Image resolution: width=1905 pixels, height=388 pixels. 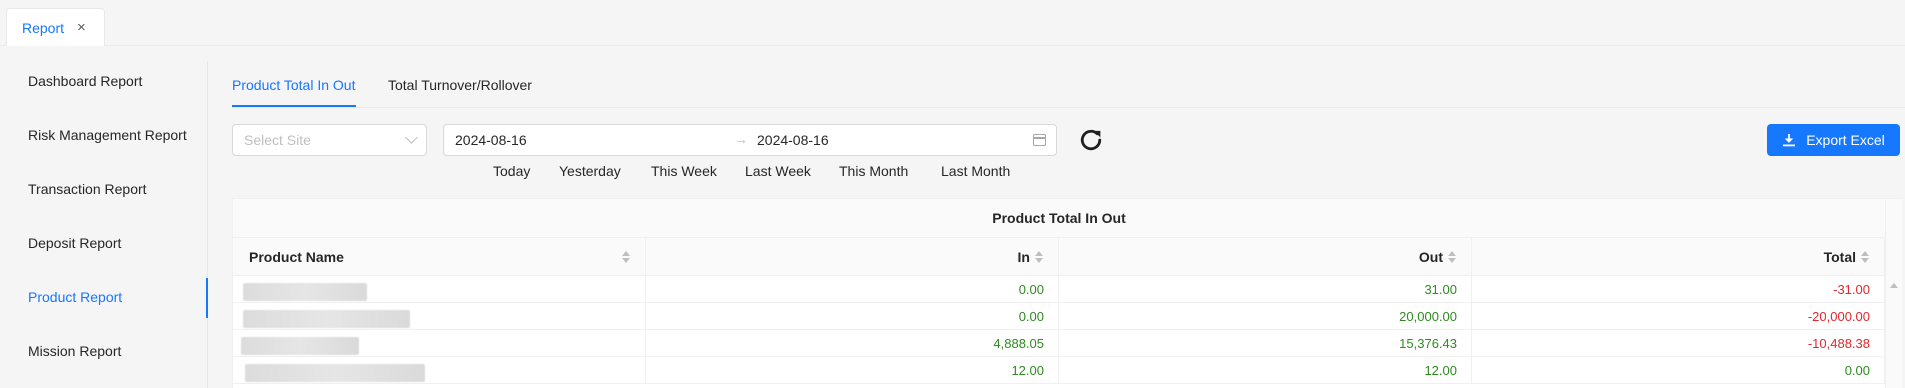 I want to click on total-cell: 0.00, so click(x=1678, y=370).